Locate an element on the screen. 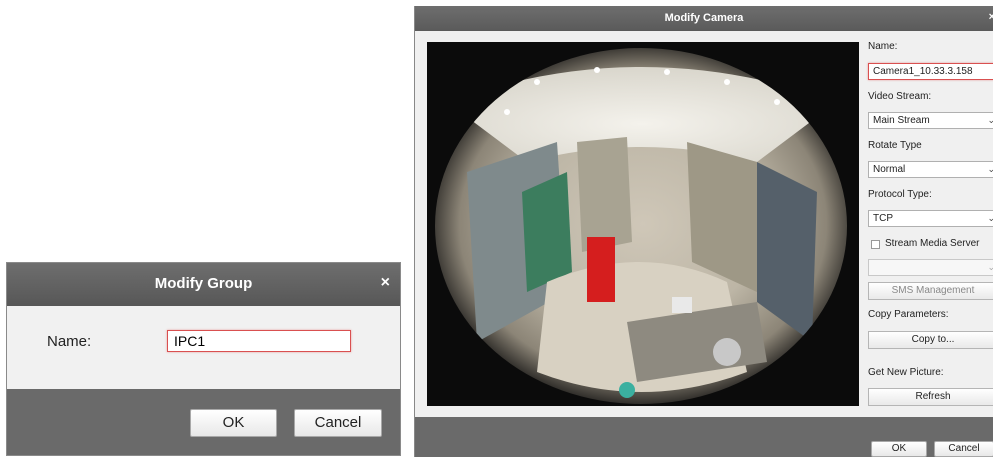 The height and width of the screenshot is (457, 993). rotate-type-select: Normal ⌄ is located at coordinates (930, 169).